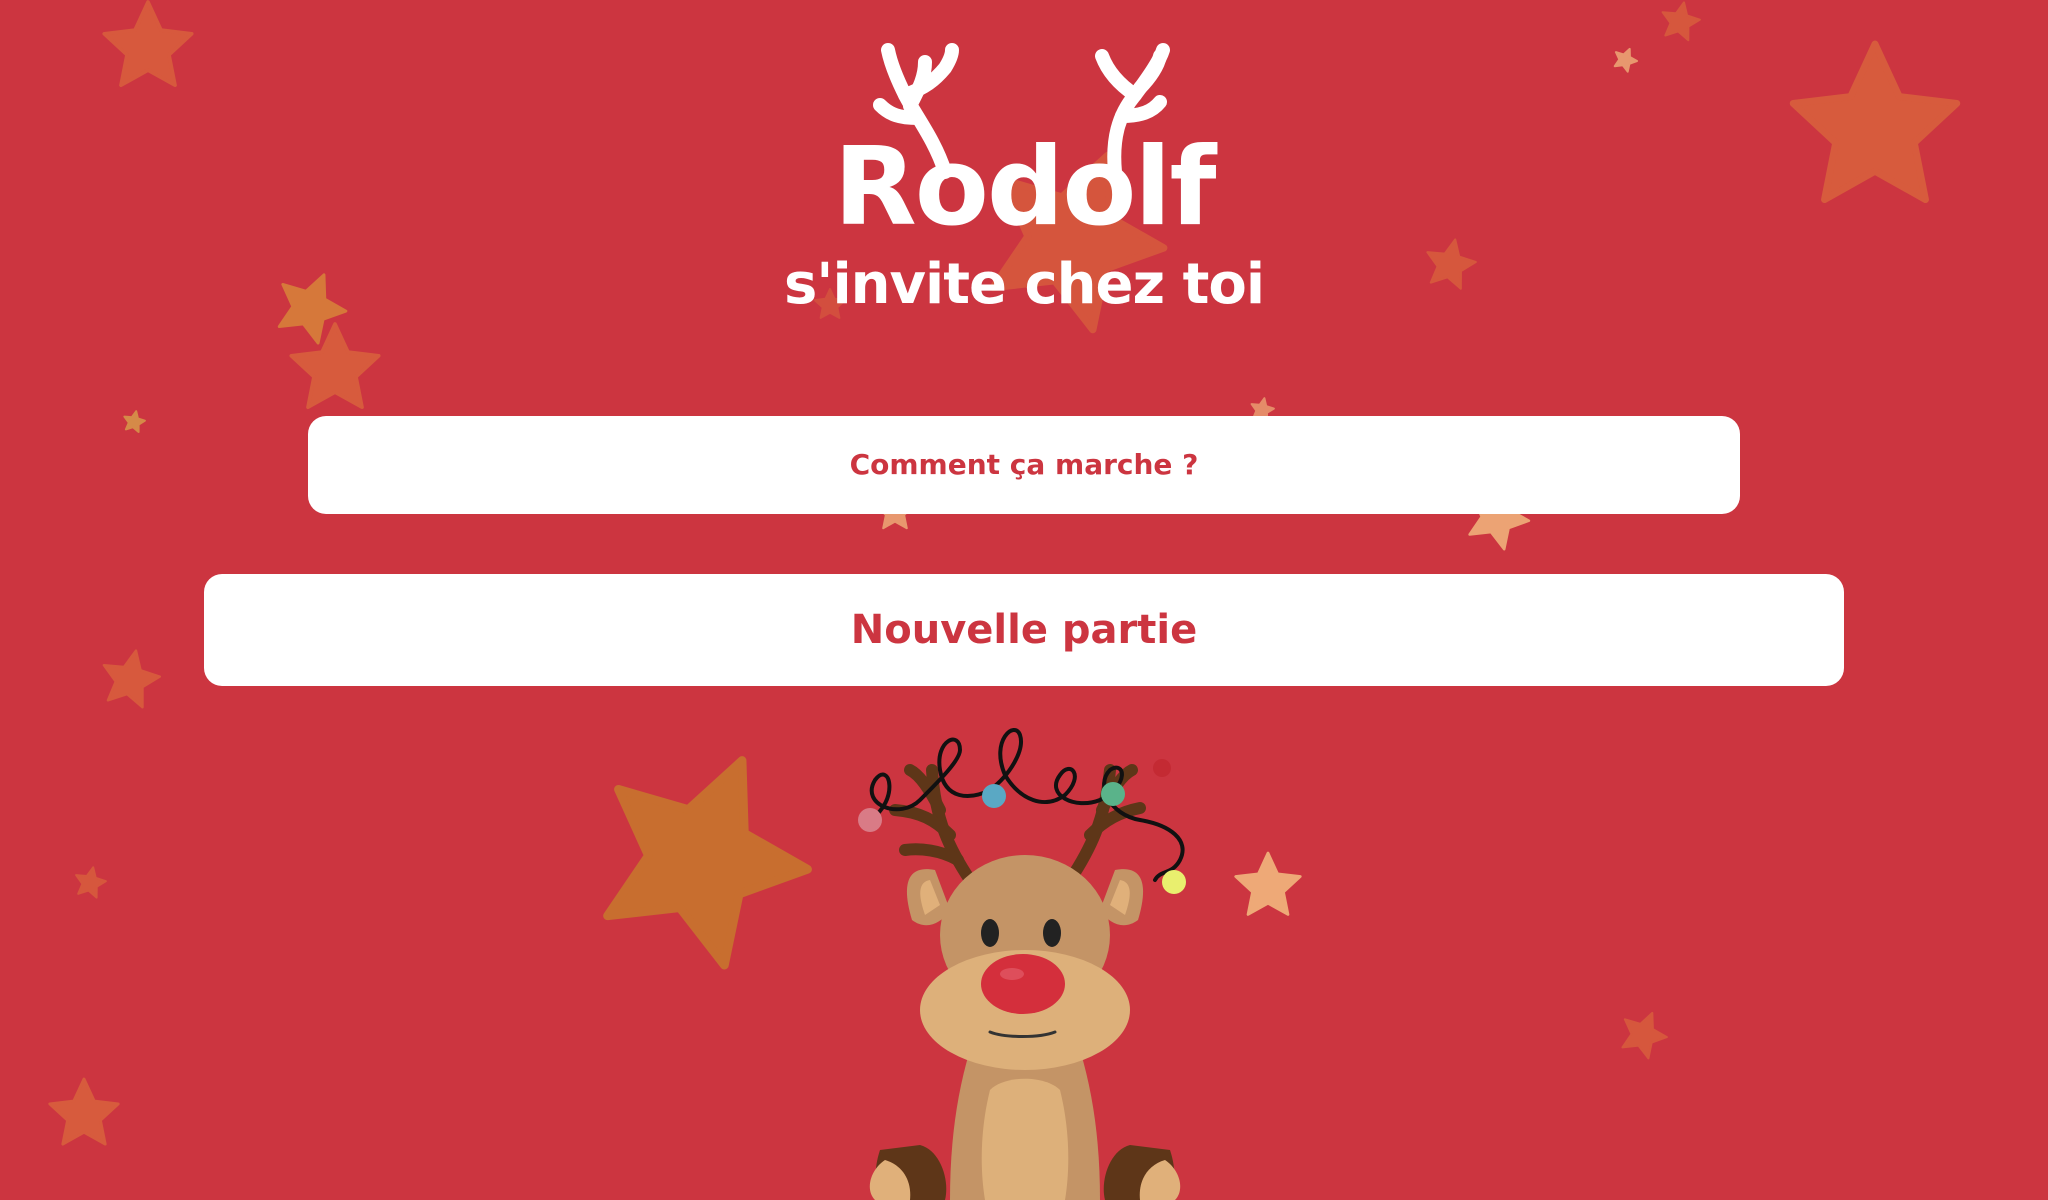 The height and width of the screenshot is (1200, 2048). Describe the element at coordinates (1024, 465) in the screenshot. I see `how-it-works-button: Comment ça marche ?` at that location.